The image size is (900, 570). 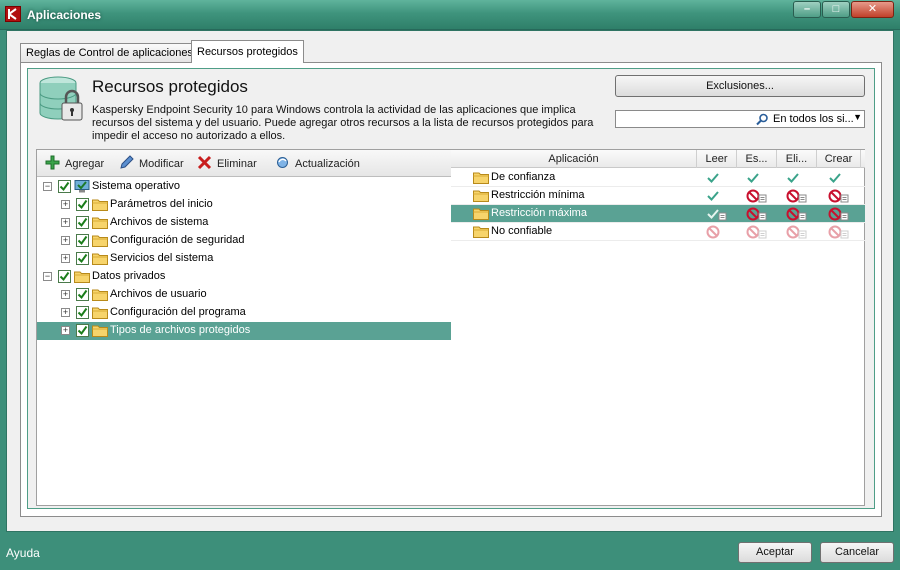 I want to click on add-button: Agregar, so click(x=74, y=163).